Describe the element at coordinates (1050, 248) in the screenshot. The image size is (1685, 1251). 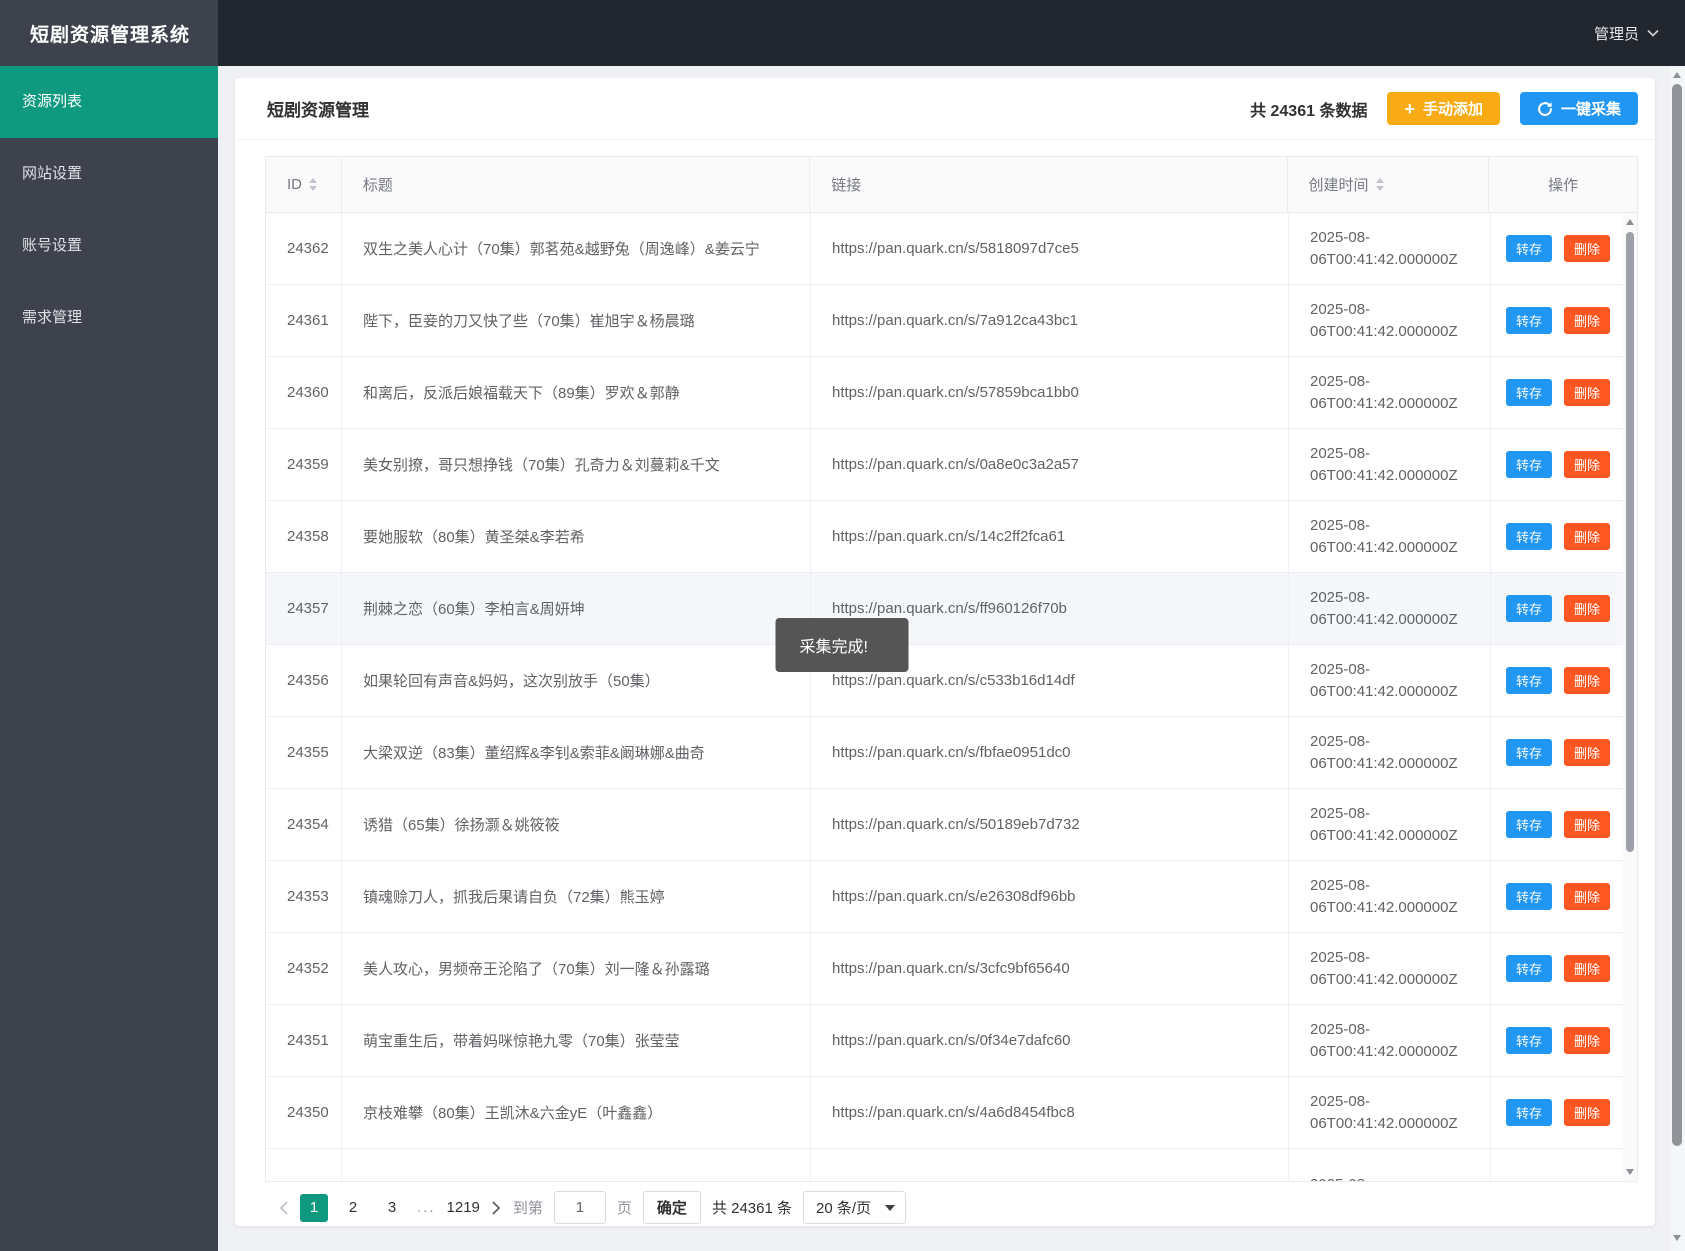
I see `row-link: https://pan.quark.cn/s/5818097d7ce5` at that location.